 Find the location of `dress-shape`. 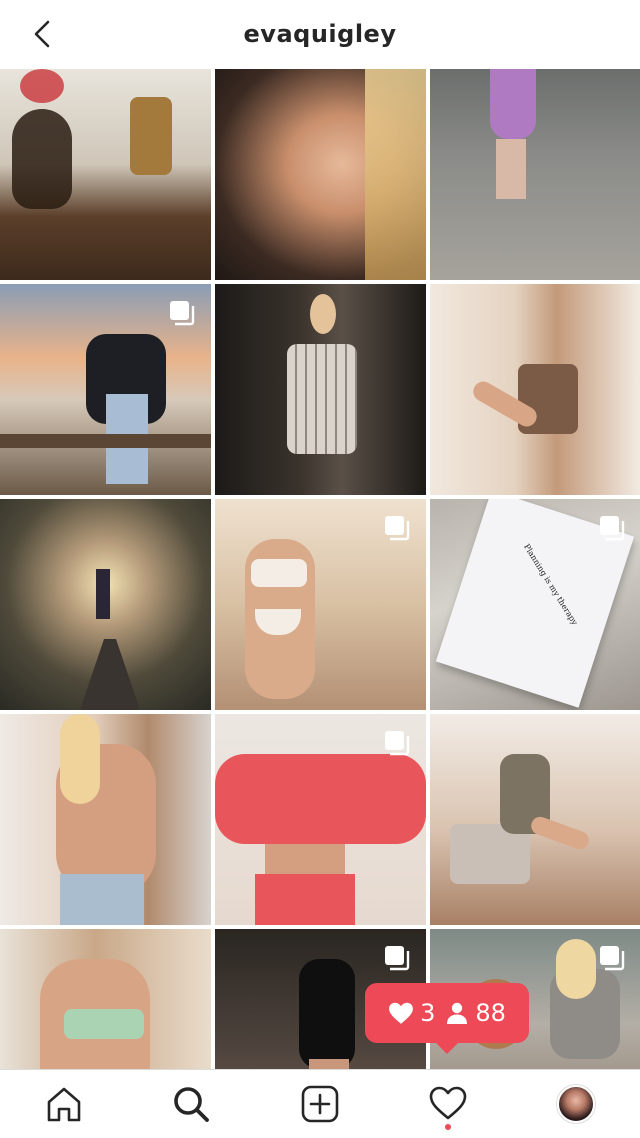

dress-shape is located at coordinates (513, 104).